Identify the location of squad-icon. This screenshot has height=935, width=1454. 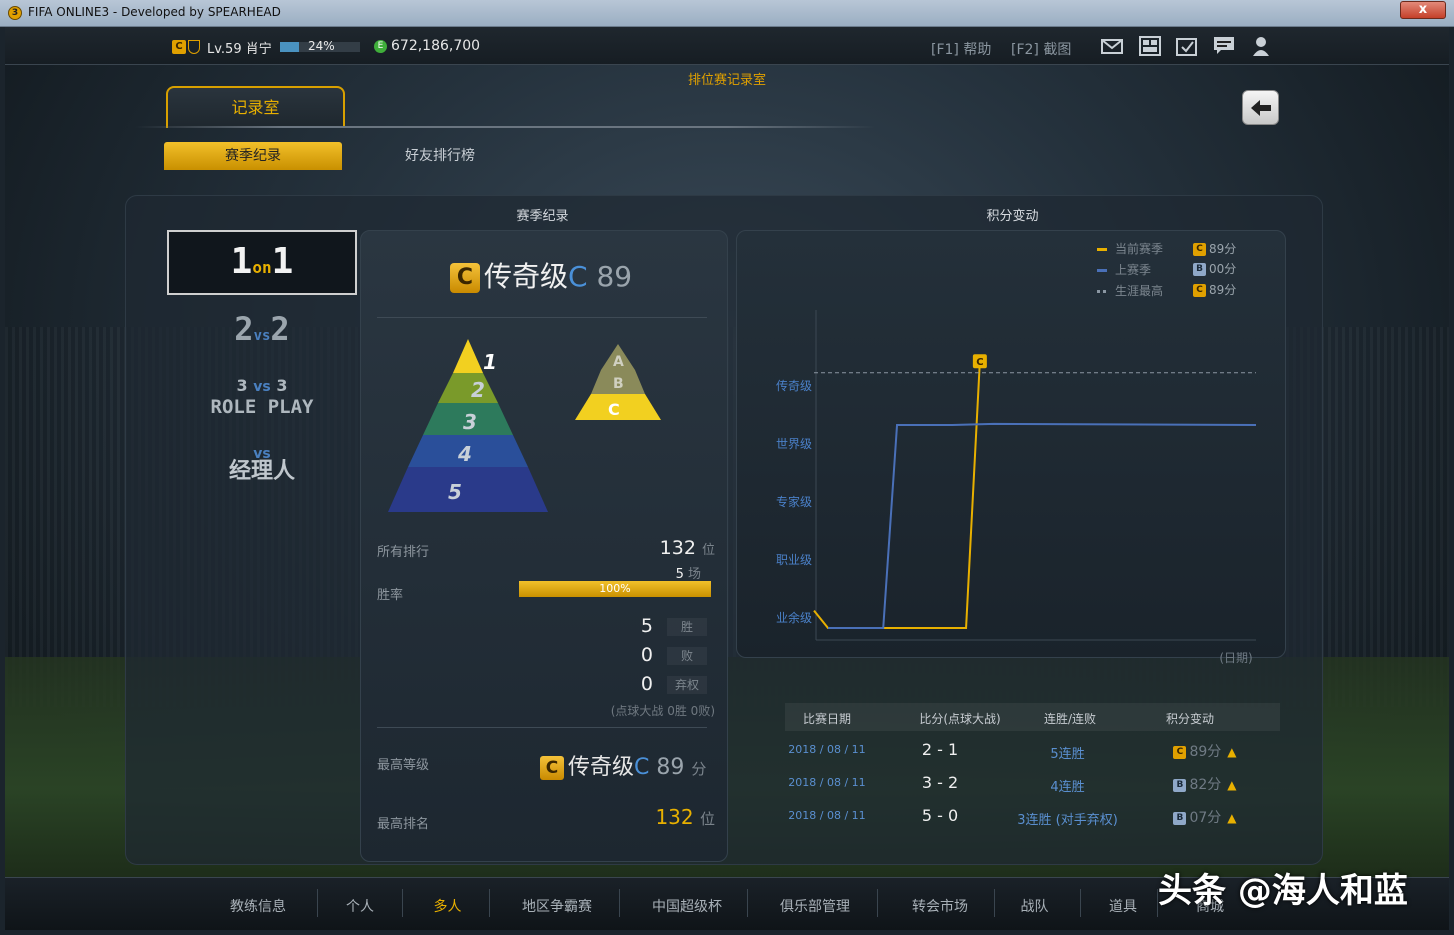
(1150, 46).